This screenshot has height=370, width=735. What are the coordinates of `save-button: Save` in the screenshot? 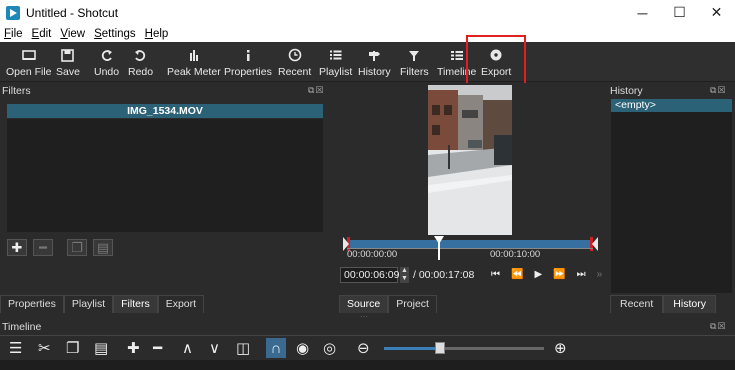 It's located at (68, 61).